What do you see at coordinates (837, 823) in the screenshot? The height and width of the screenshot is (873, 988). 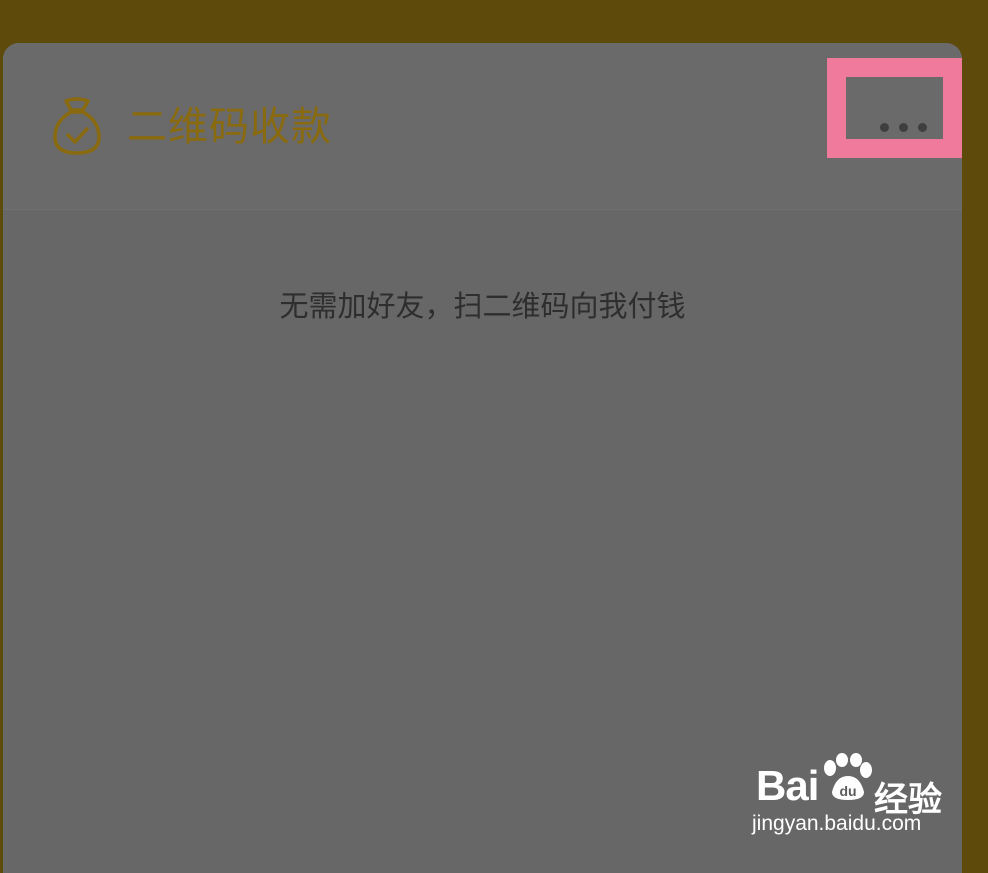 I see `watermark-url: jingyan.baidu.com` at bounding box center [837, 823].